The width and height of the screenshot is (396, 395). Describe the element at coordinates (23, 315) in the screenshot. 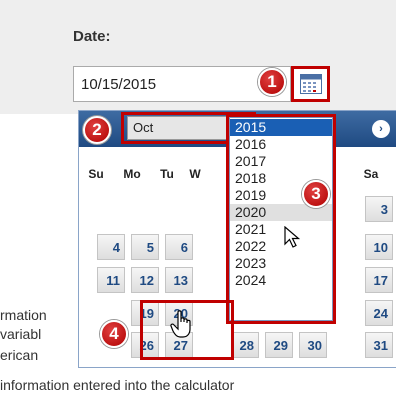

I see `background-text-line-1: rmation` at that location.